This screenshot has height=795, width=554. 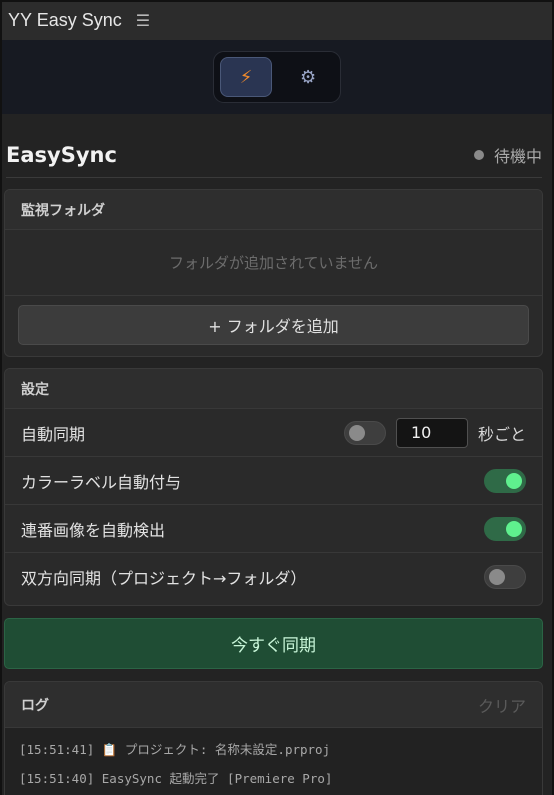 I want to click on color-label-label: カラーラベル自動付与, so click(x=101, y=482).